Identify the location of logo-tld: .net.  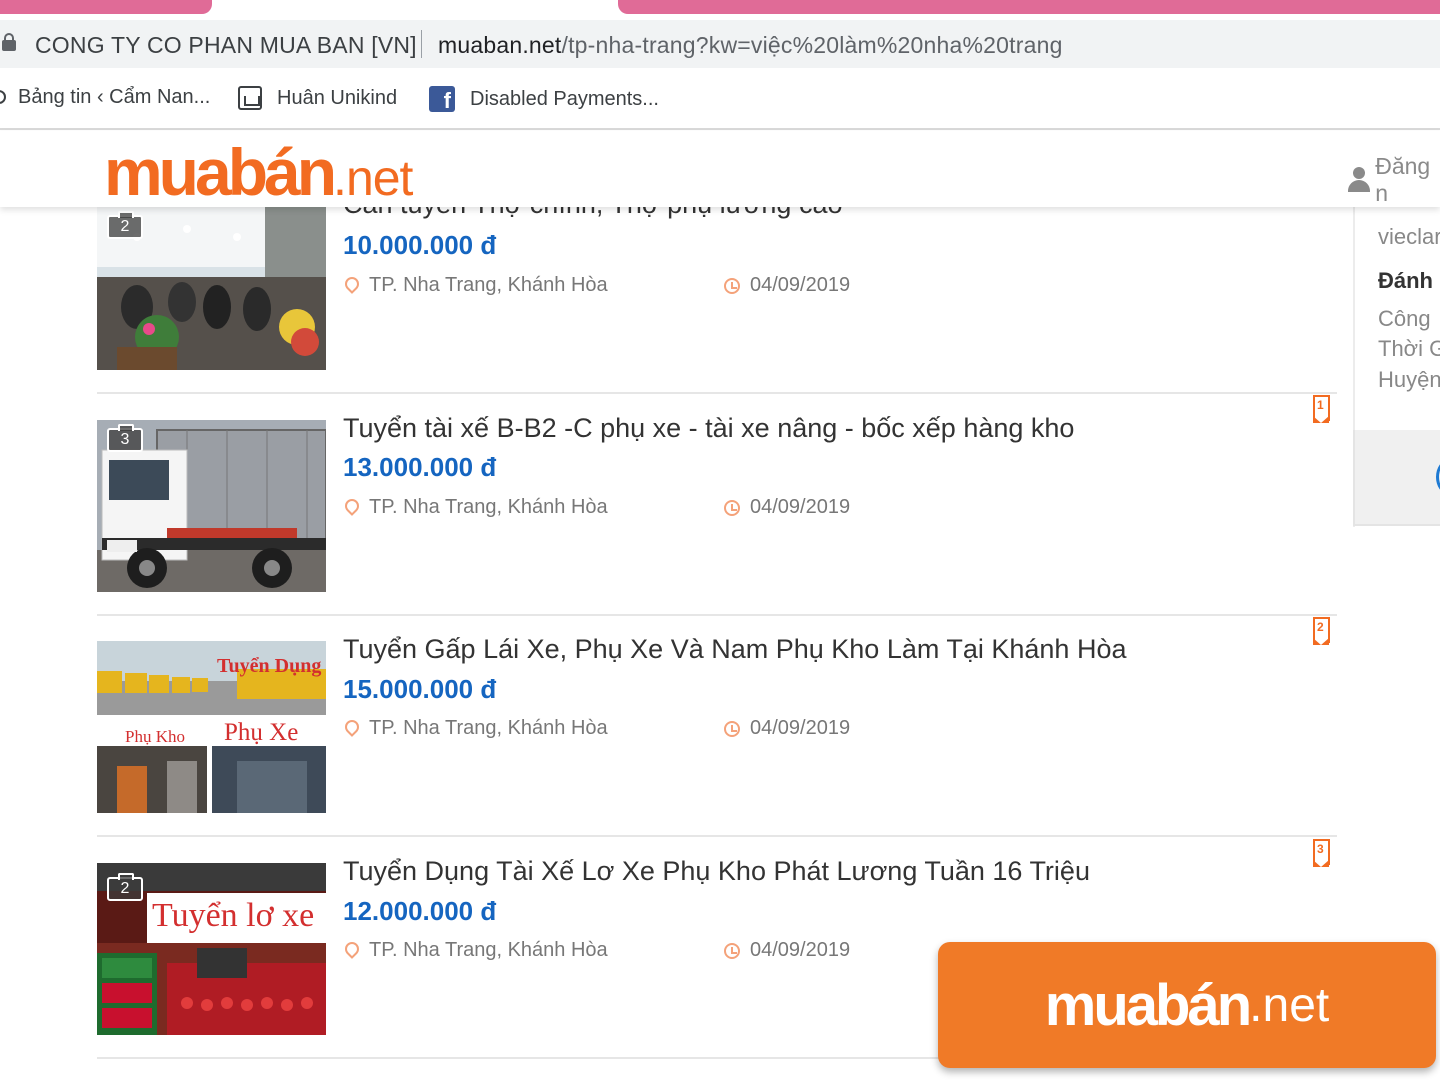
(373, 178).